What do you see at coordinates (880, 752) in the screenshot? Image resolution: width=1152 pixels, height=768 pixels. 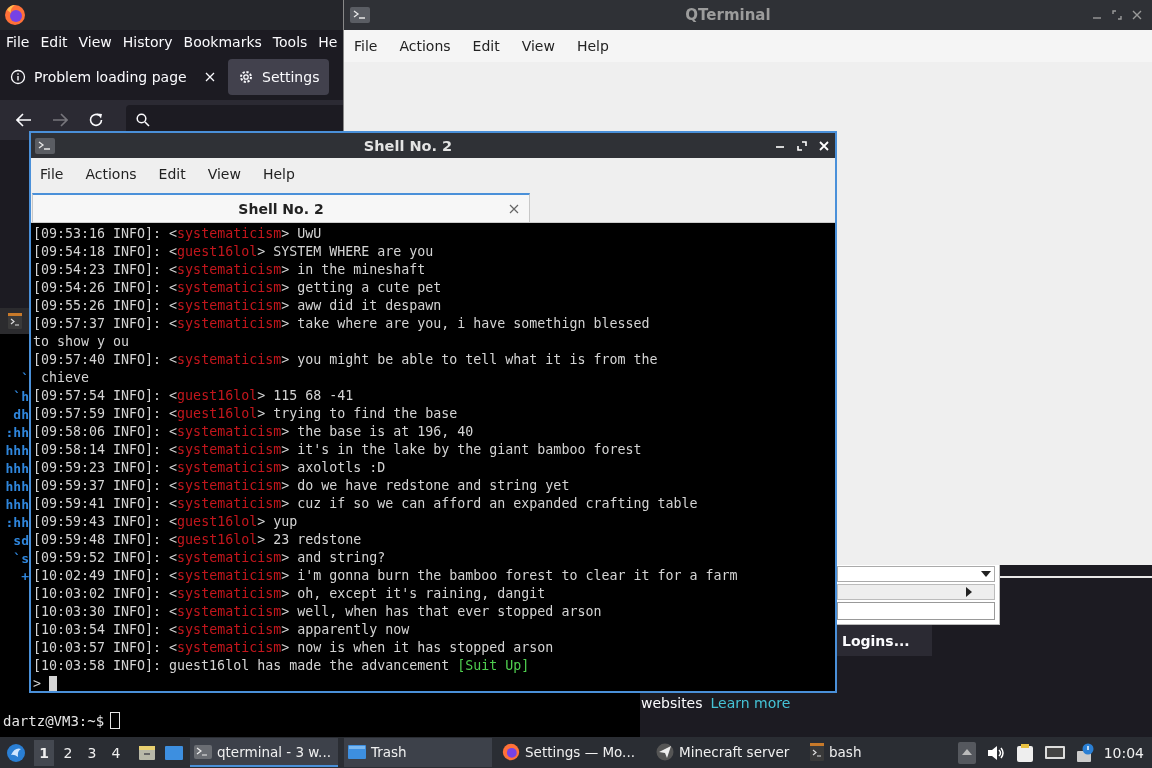 I see `taskbar-button: bash` at bounding box center [880, 752].